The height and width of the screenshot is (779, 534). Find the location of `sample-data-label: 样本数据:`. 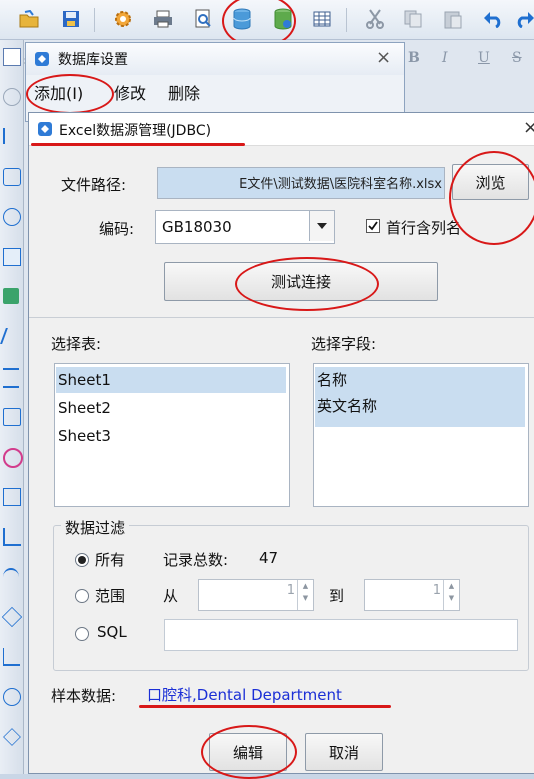

sample-data-label: 样本数据: is located at coordinates (84, 696).